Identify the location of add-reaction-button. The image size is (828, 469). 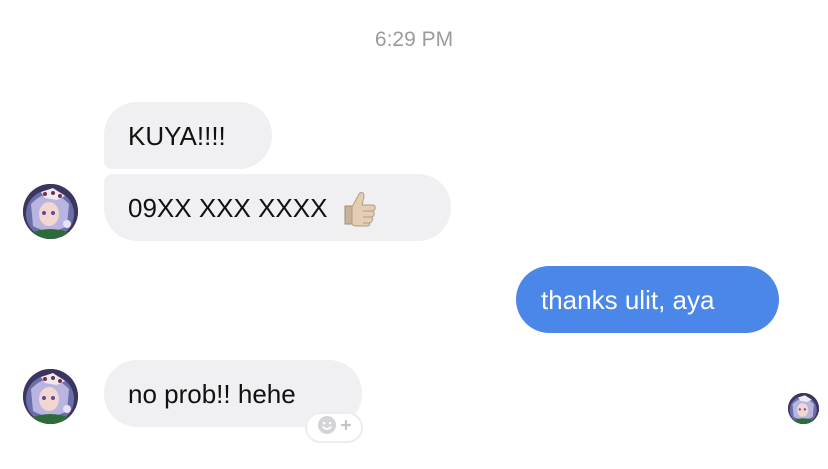
(334, 427).